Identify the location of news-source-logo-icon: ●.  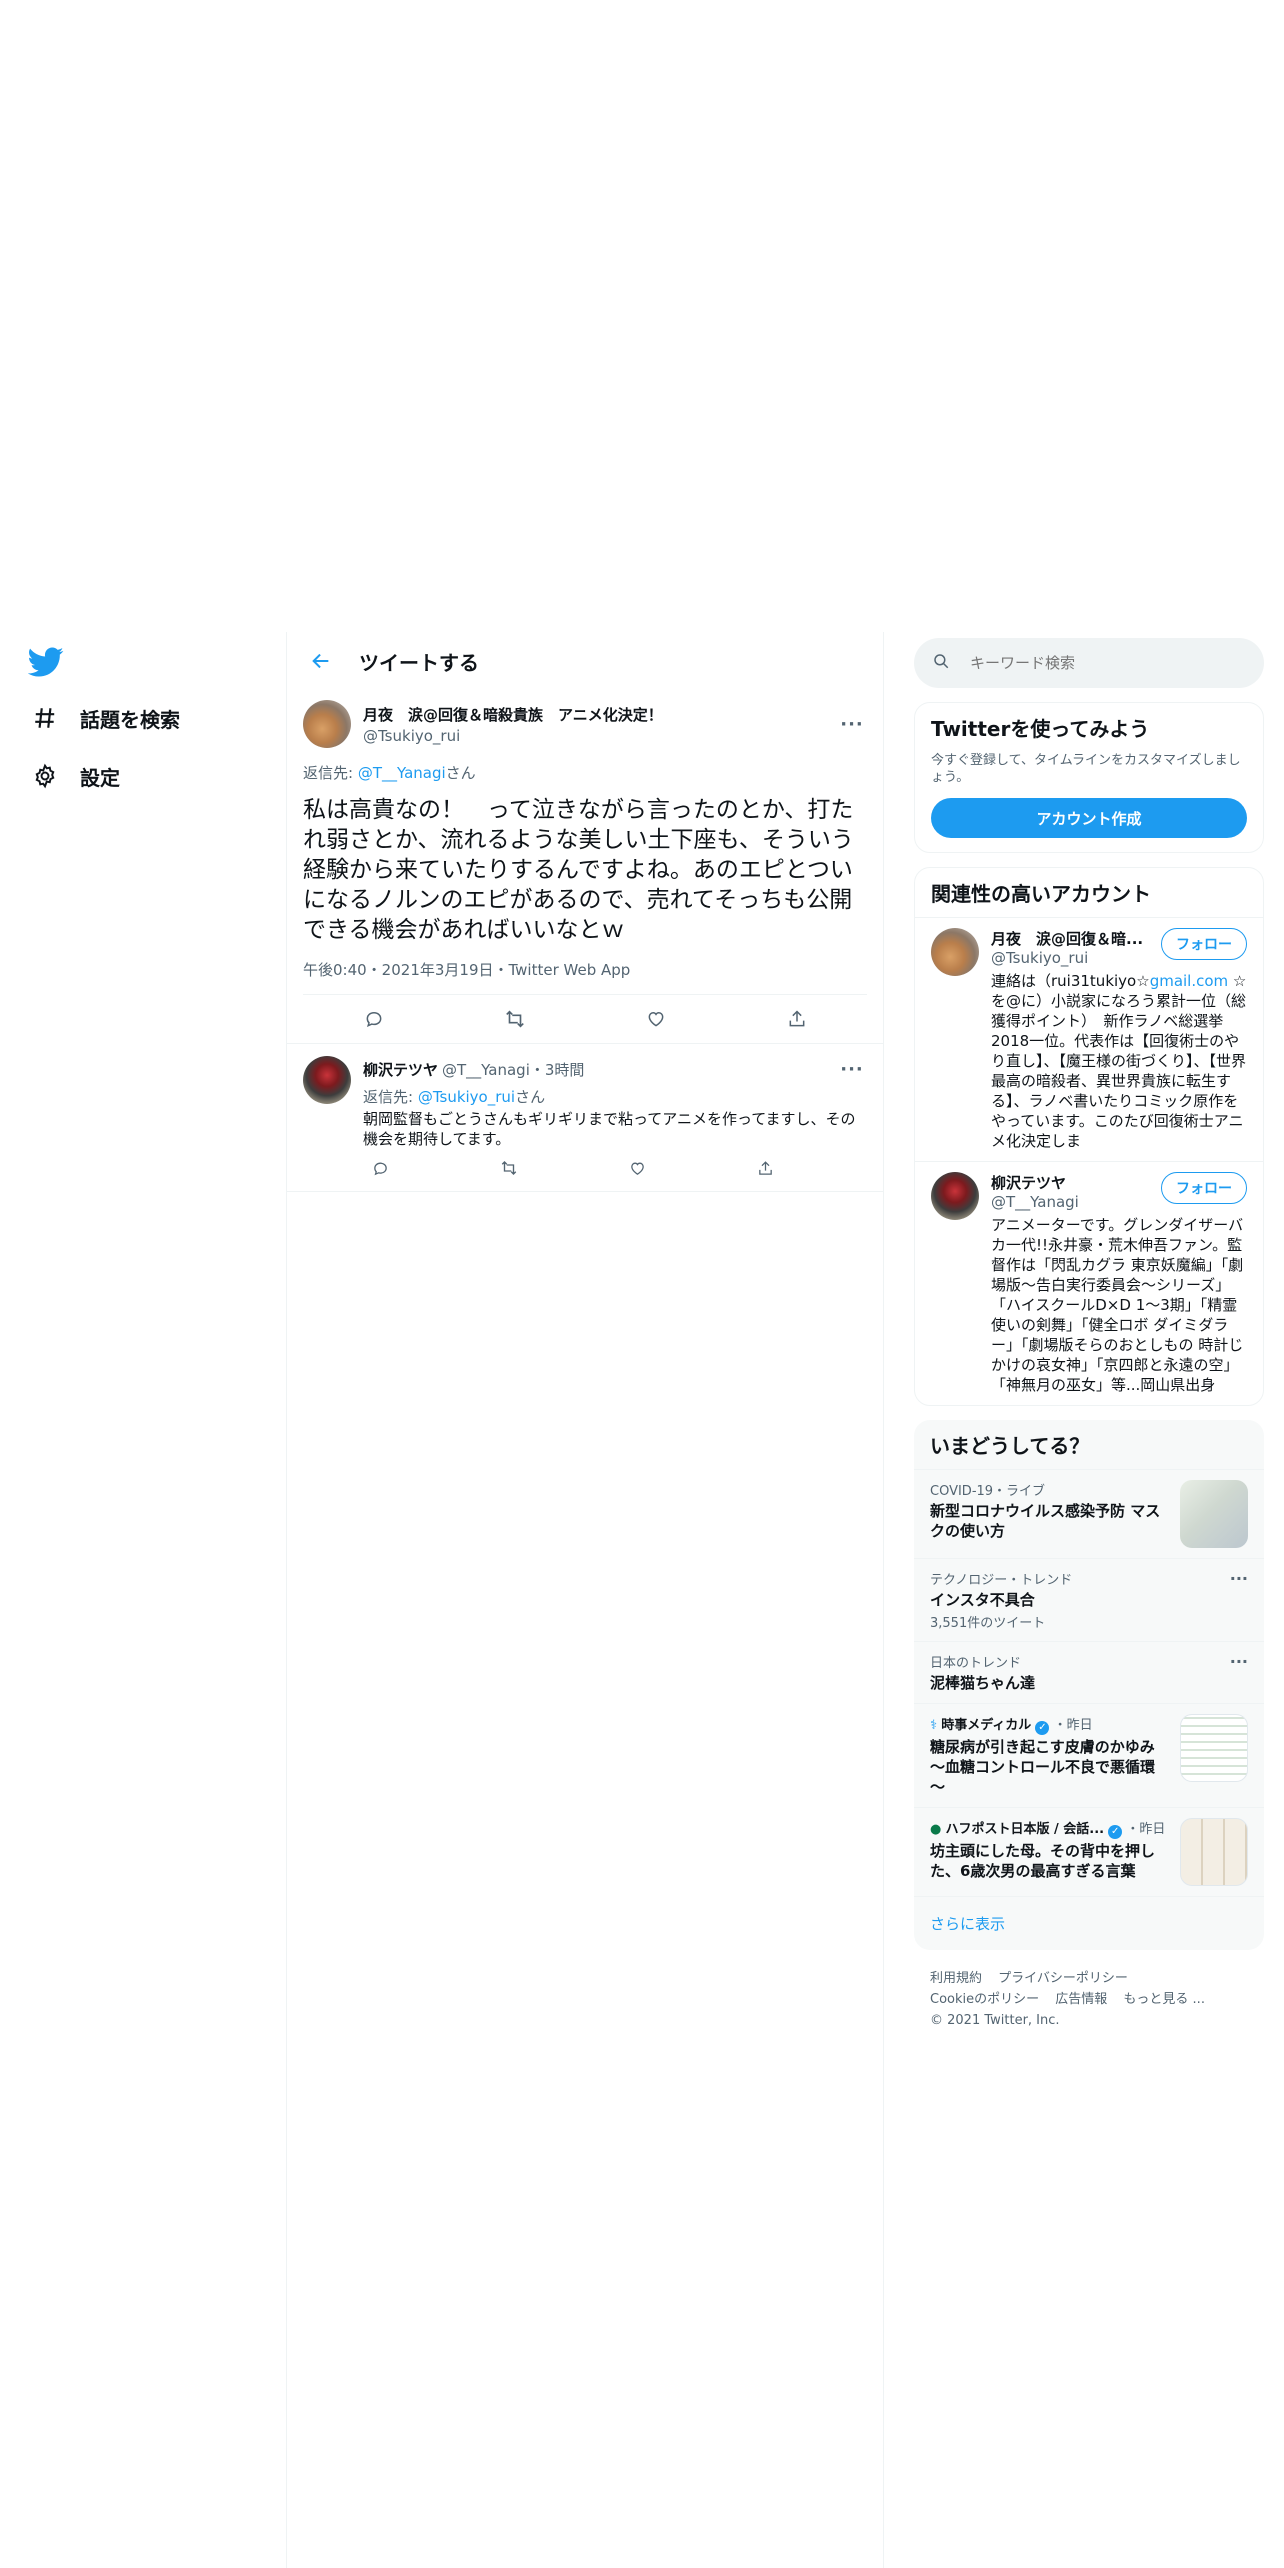
(936, 1829).